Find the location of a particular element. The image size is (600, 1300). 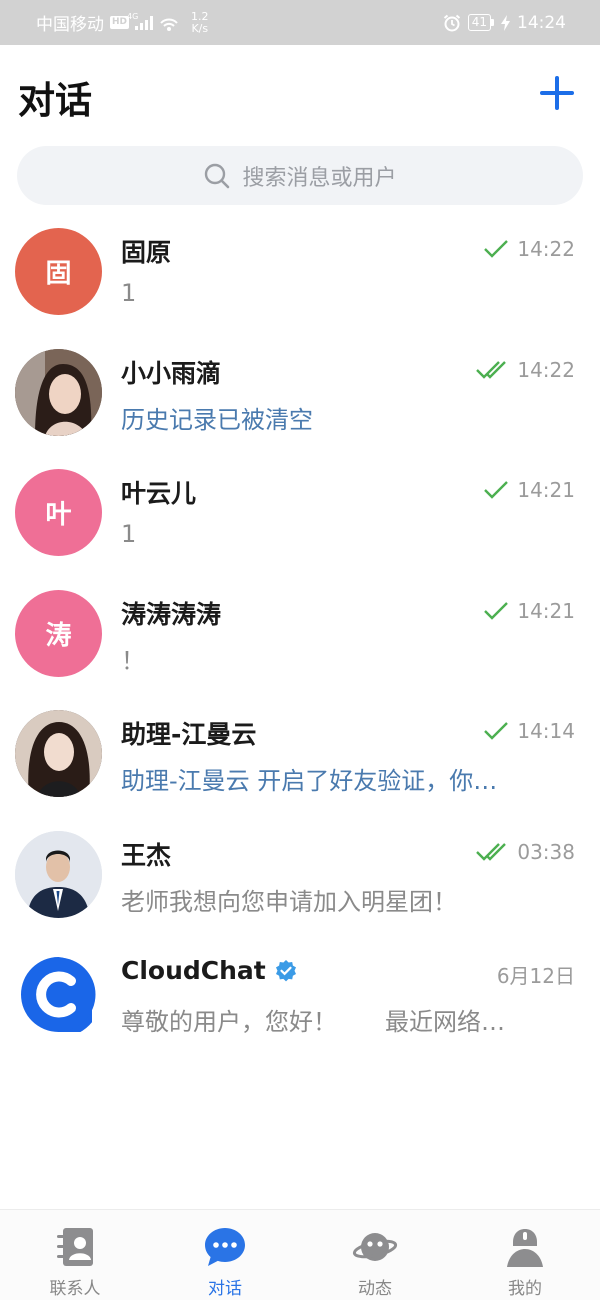

chat-preview: 历史记录已被清空 is located at coordinates (217, 419).